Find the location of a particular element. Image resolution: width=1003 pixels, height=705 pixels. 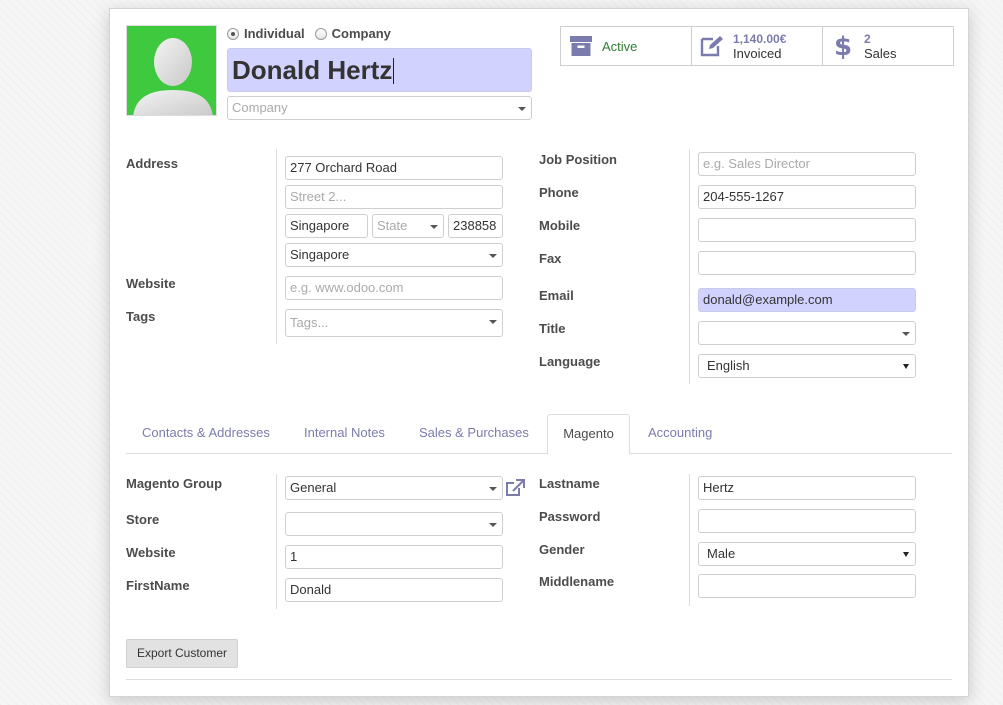

stat-buttons: Active 1,140.00€ Invoiced $ 2 Sales is located at coordinates (757, 46).